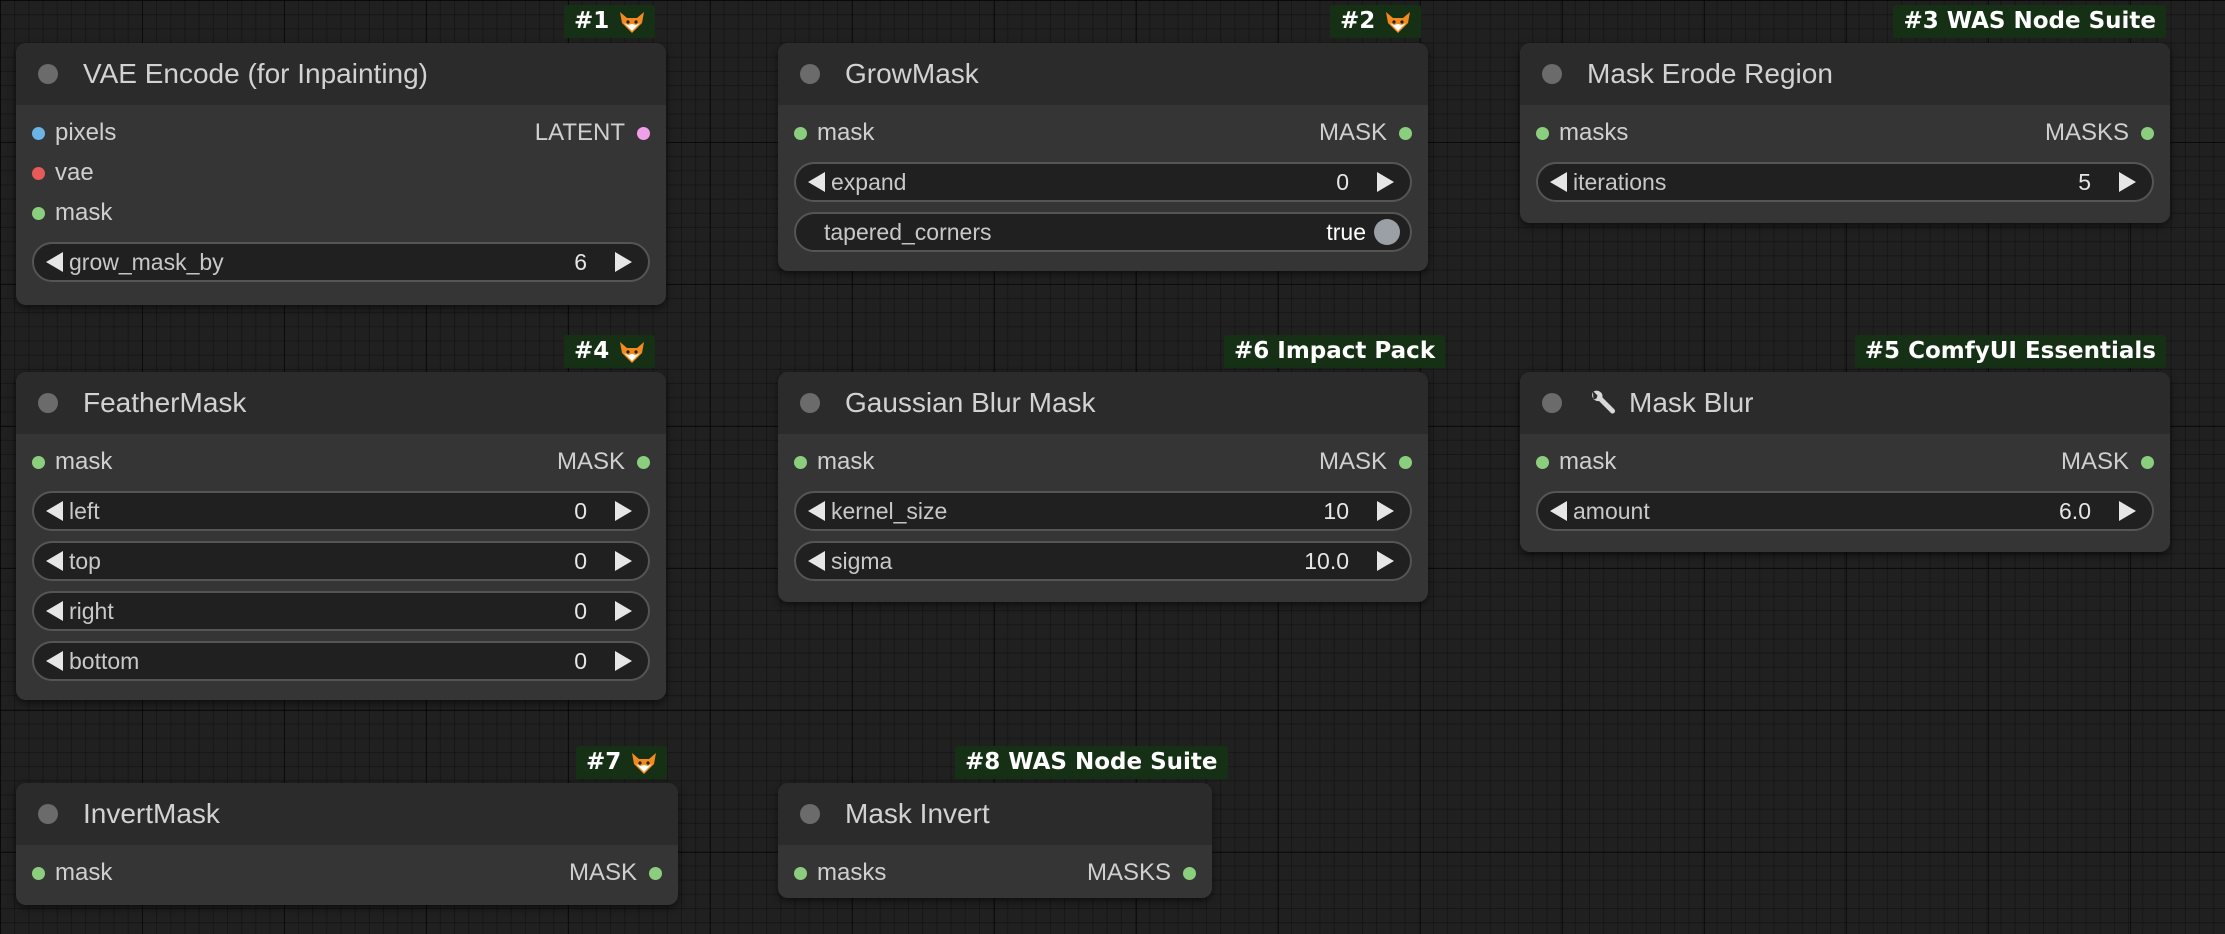 The width and height of the screenshot is (2225, 934). Describe the element at coordinates (1103, 182) in the screenshot. I see `widget-expand: expand 0` at that location.